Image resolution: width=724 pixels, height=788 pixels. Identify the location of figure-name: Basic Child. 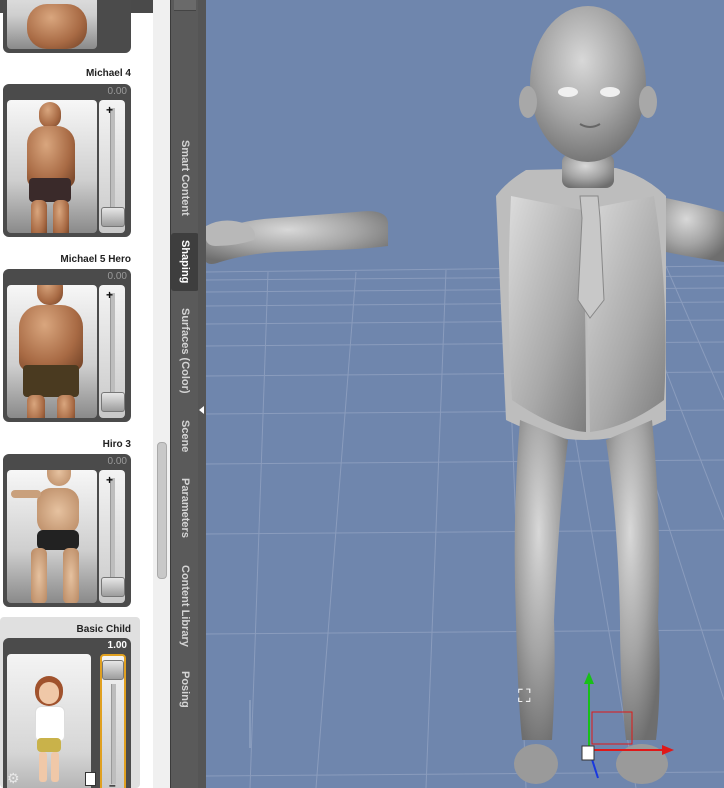
(103, 629).